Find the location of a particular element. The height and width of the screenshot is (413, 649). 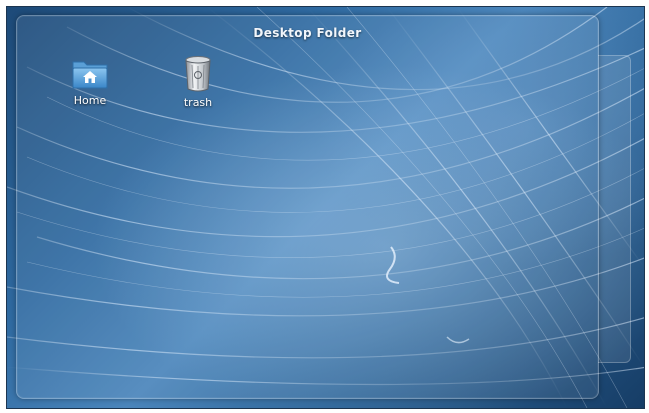

trash-item: trash is located at coordinates (198, 82).